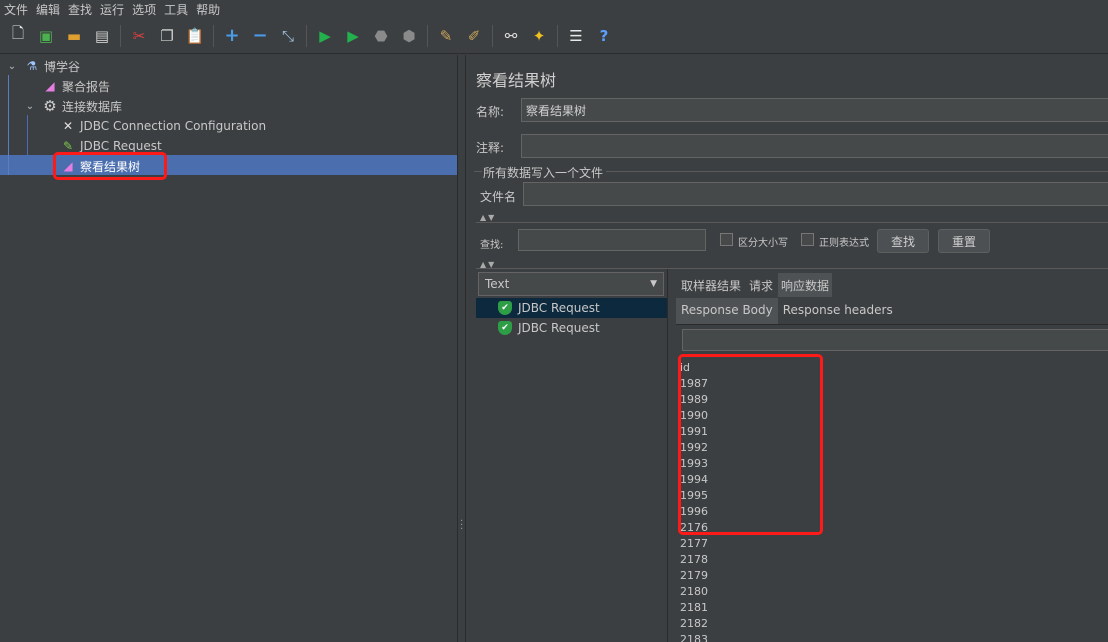  Describe the element at coordinates (381, 36) in the screenshot. I see `stop-icon: ⬣` at that location.